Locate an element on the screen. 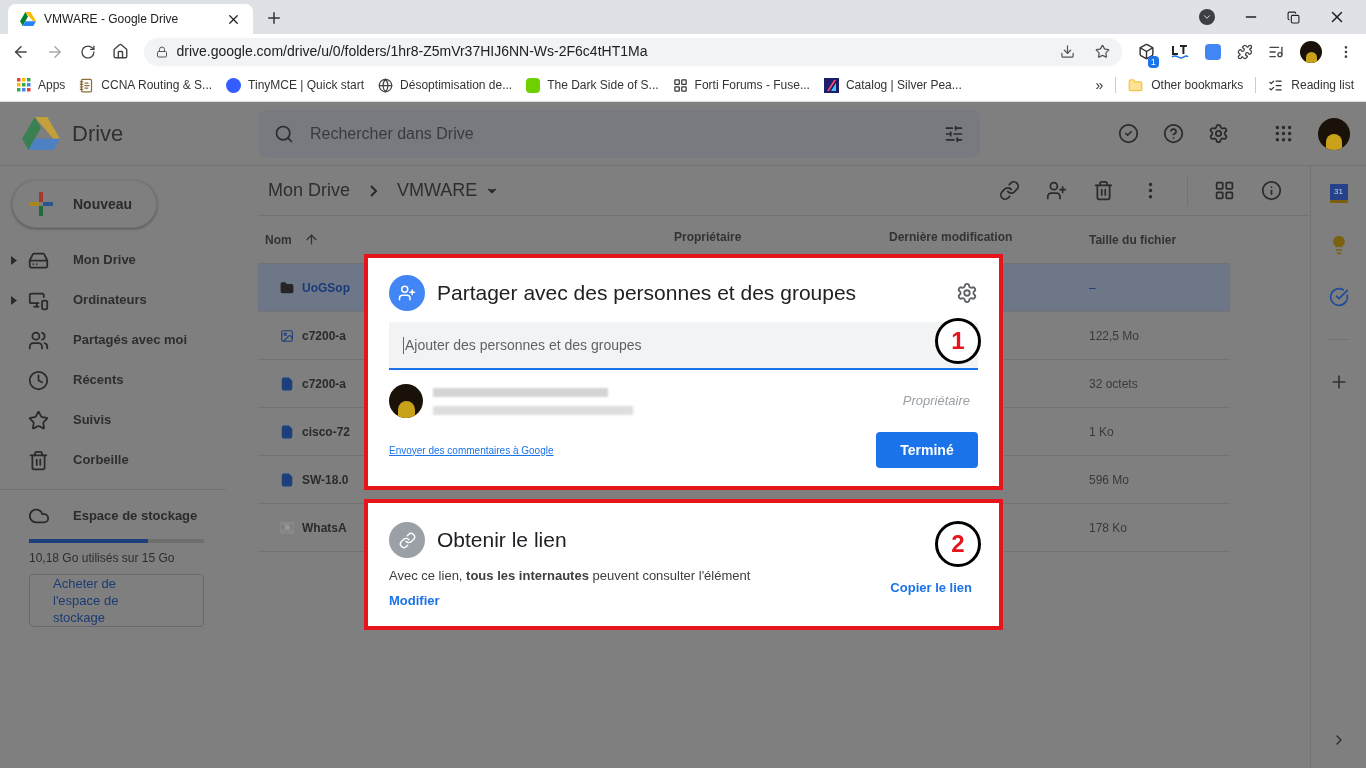 This screenshot has height=768, width=1366. buy-storage-button: Acheter de l'espace de stockage is located at coordinates (116, 600).